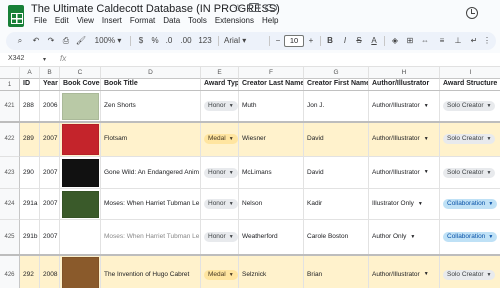 The width and height of the screenshot is (500, 288). I want to click on dropdown-chip: Medal ▼, so click(221, 139).